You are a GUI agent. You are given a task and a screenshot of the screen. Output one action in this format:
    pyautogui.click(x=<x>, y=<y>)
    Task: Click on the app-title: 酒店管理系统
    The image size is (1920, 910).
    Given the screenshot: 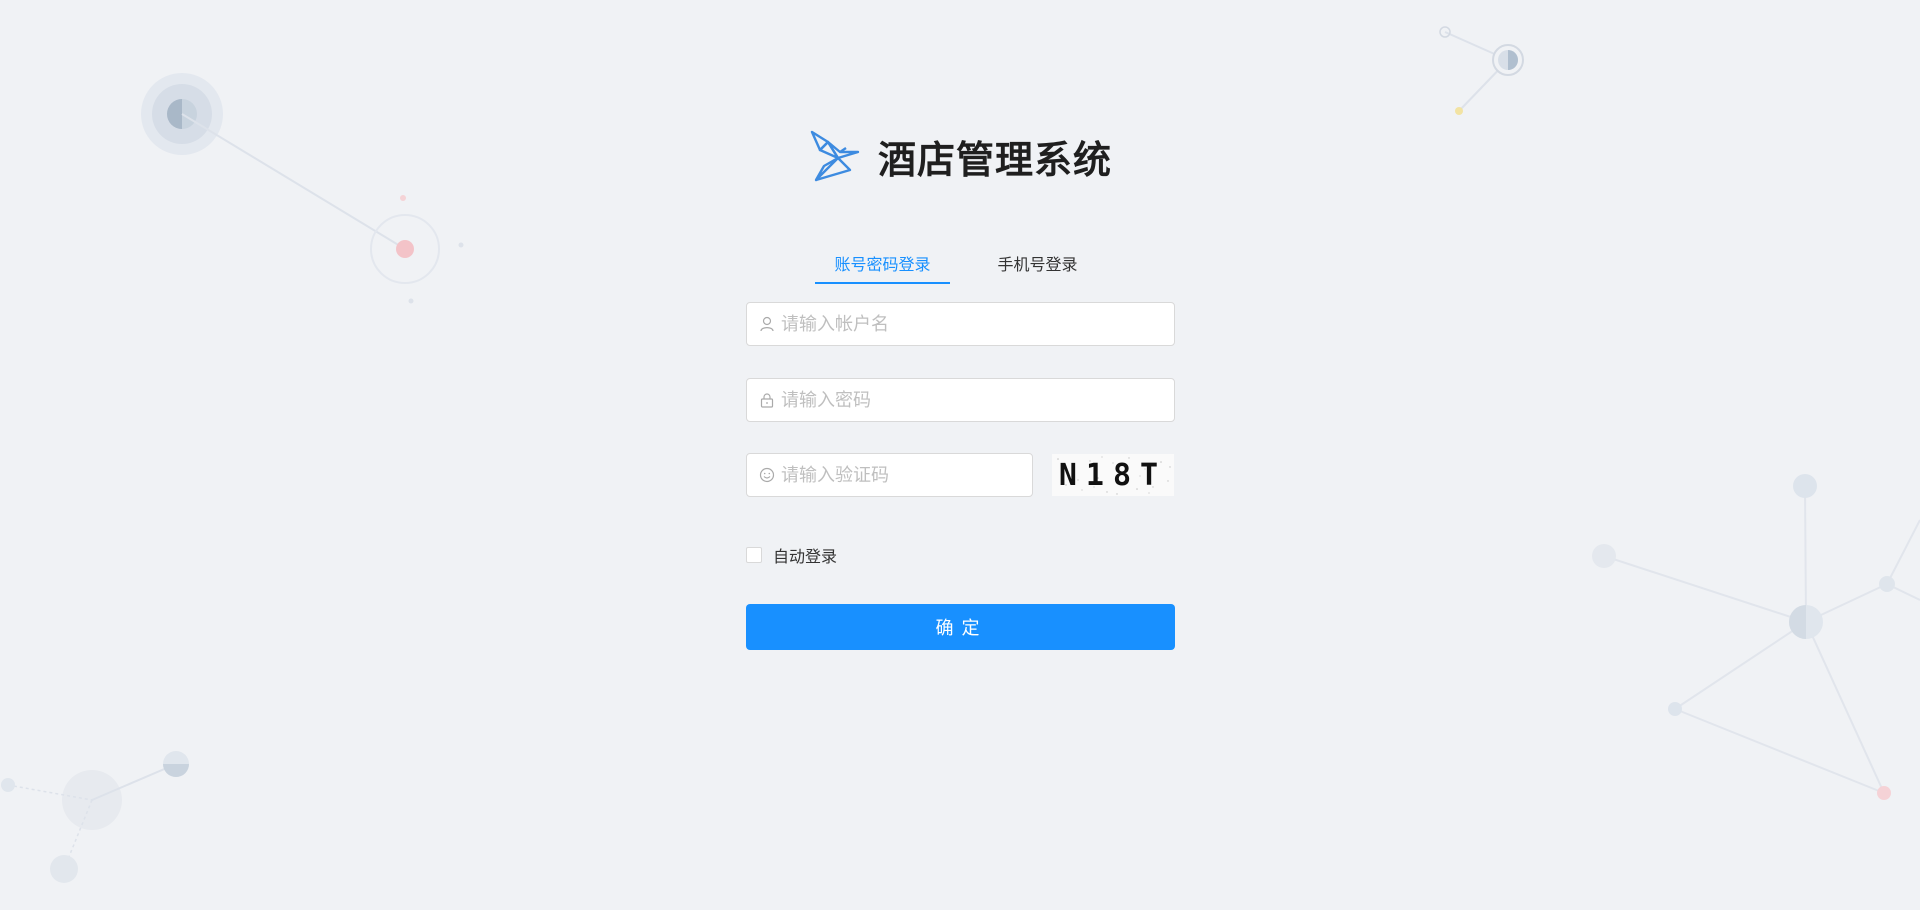 What is the action you would take?
    pyautogui.click(x=995, y=159)
    